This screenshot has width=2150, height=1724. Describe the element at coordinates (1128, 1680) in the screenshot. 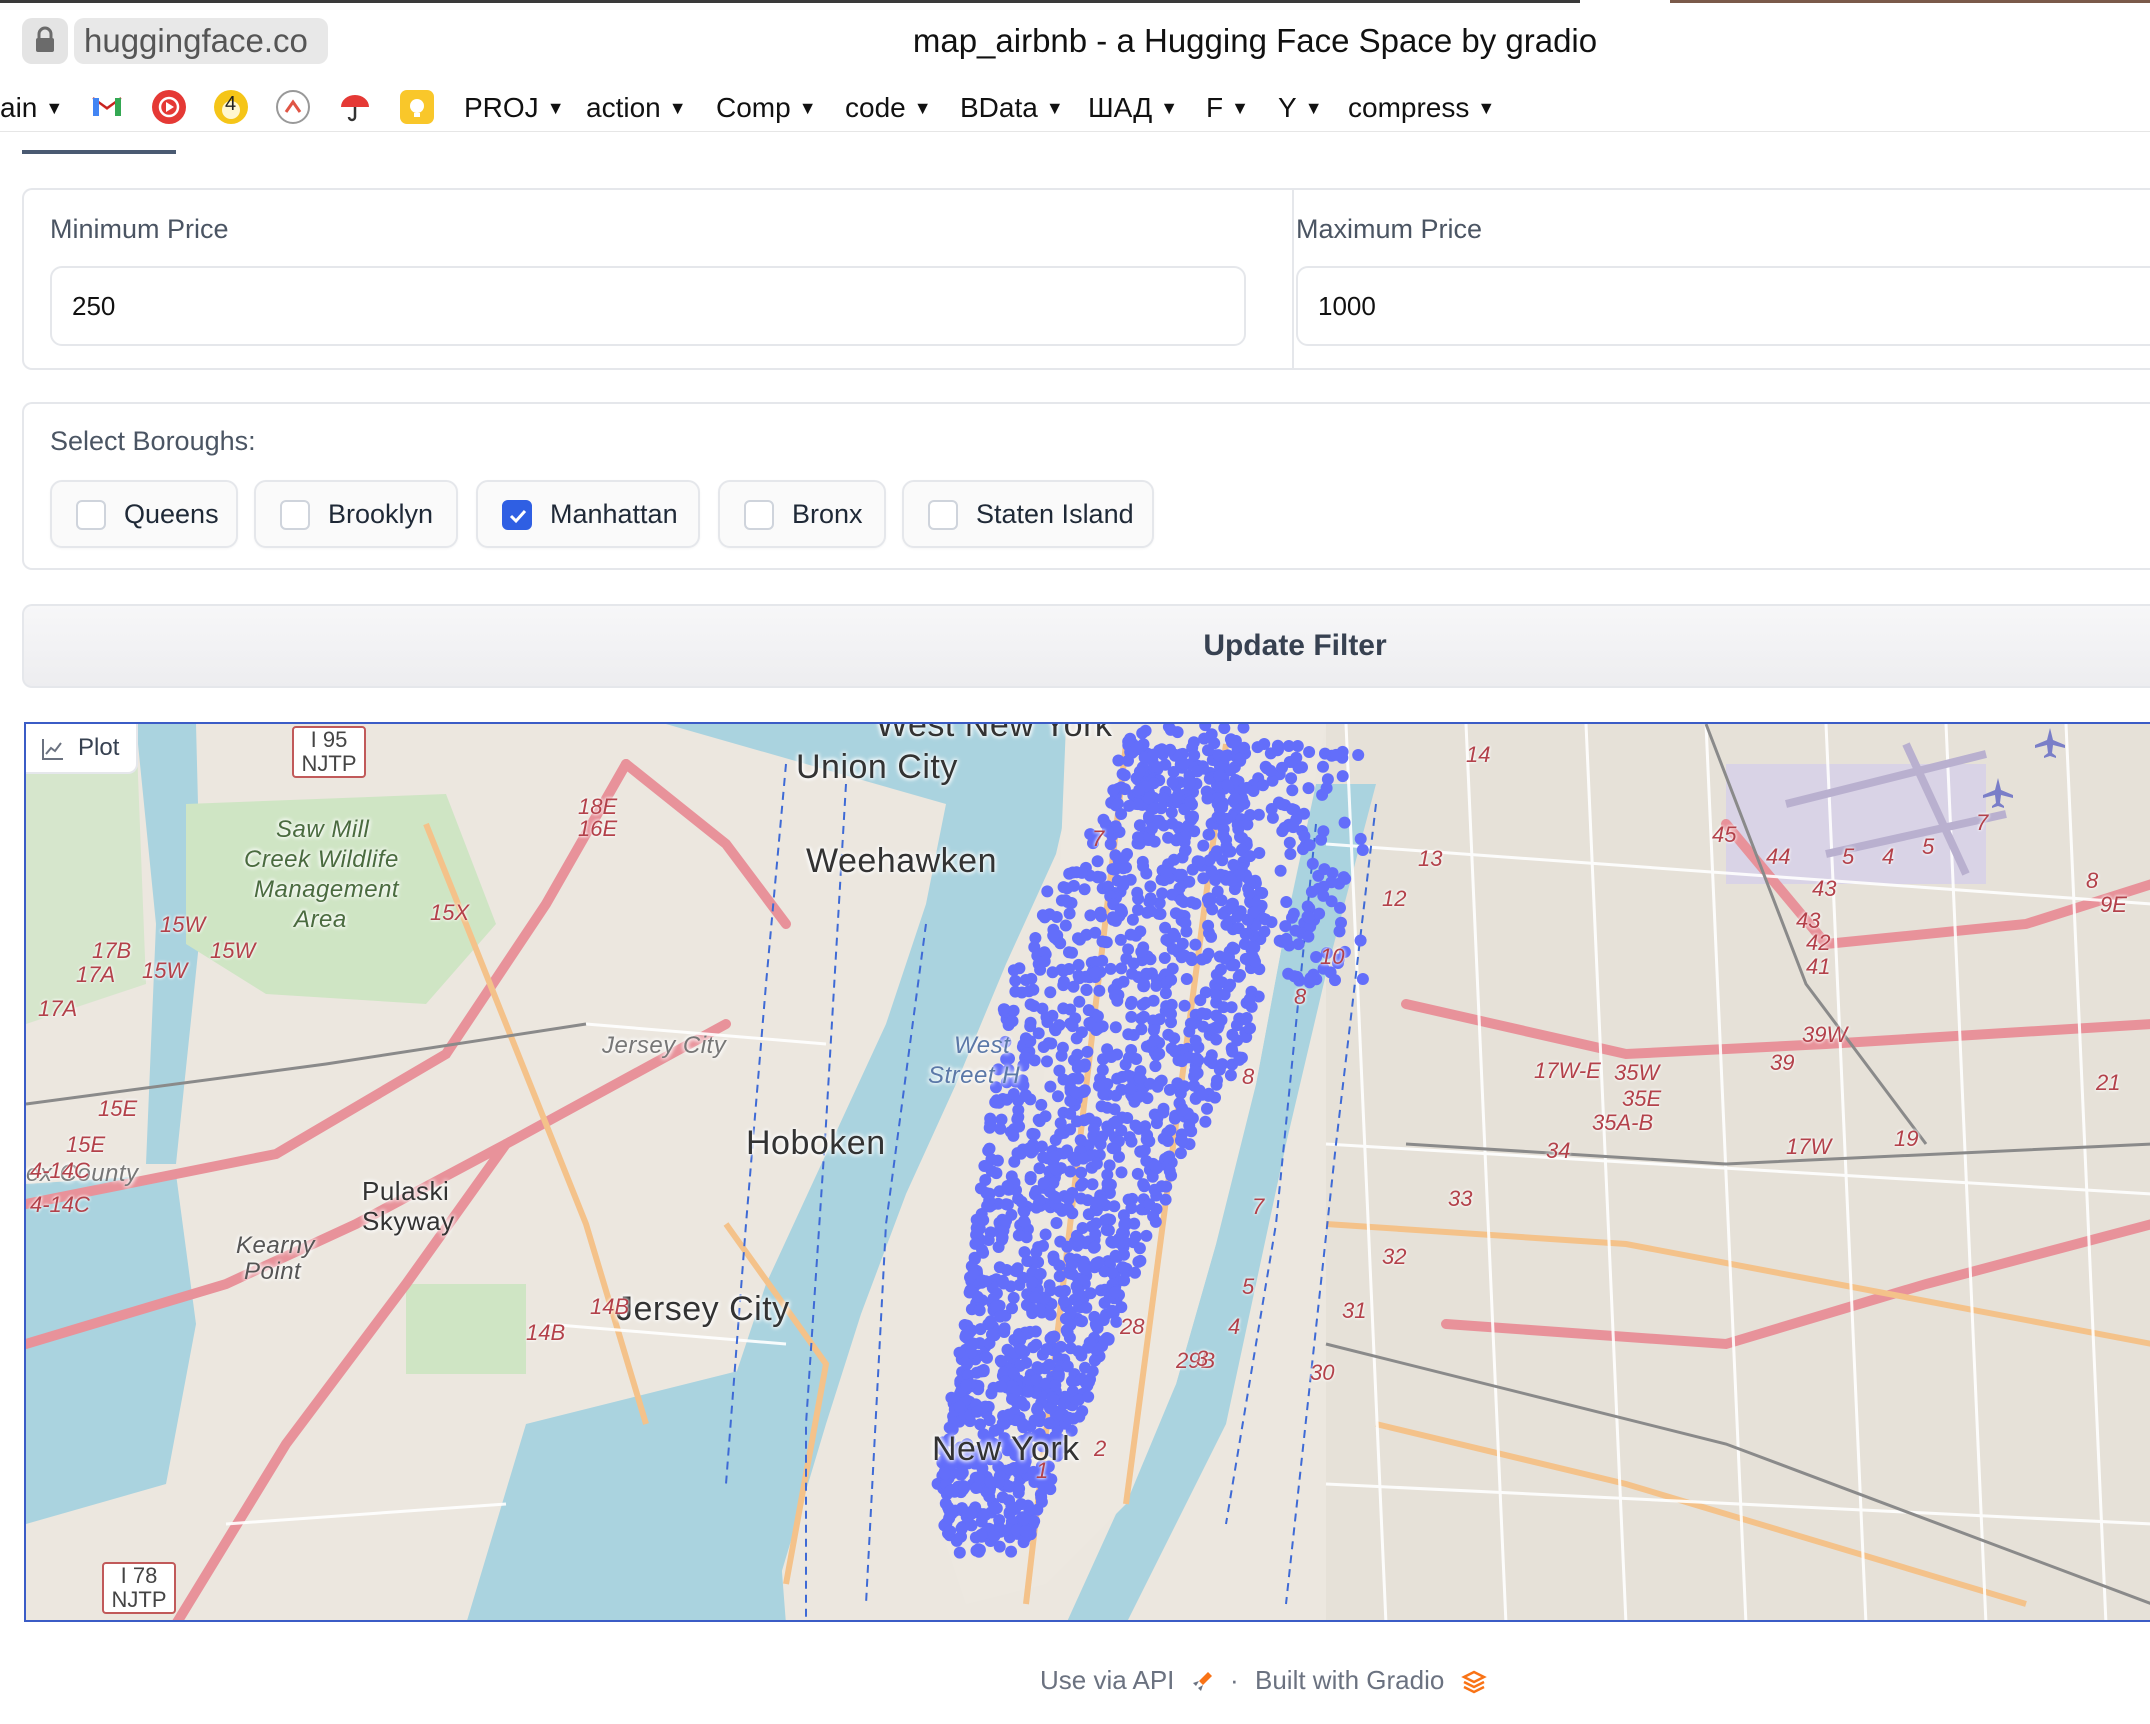

I see `use-via-api-link: Use via API` at that location.